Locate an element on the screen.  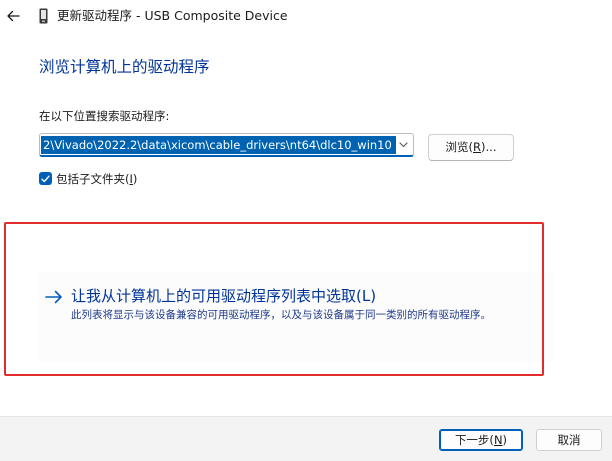
include-subfolders-suffix: ) is located at coordinates (135, 179).